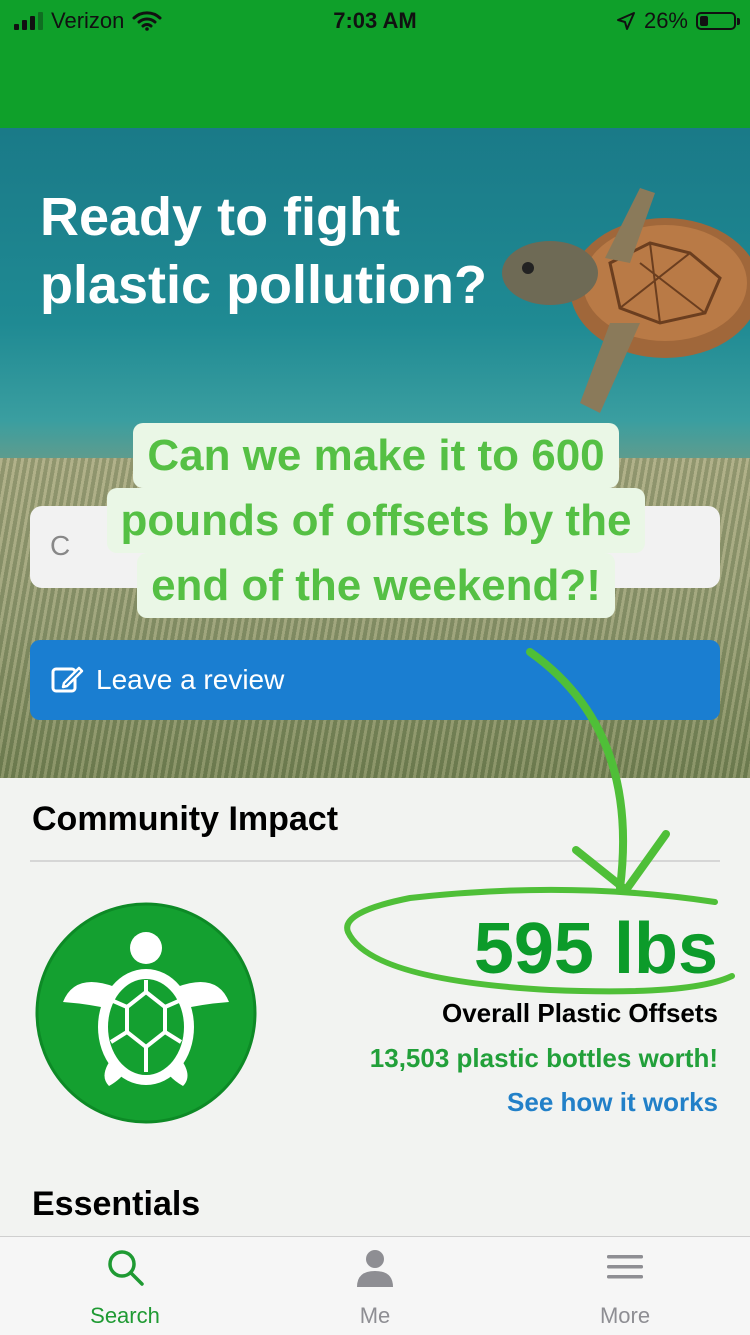  What do you see at coordinates (376, 585) in the screenshot?
I see `overlay-line-3: end of the weekend?!` at bounding box center [376, 585].